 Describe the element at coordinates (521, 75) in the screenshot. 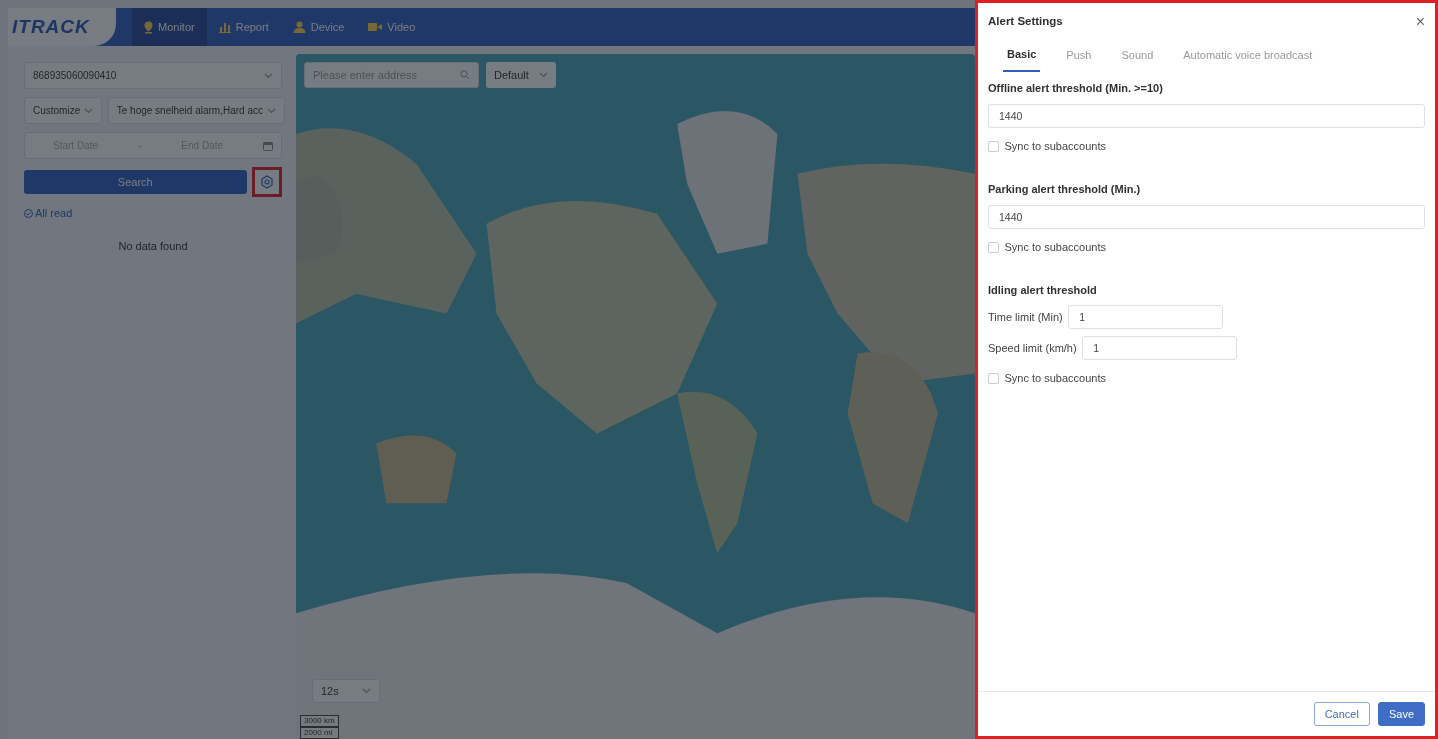

I see `map-layer-select: Default` at that location.